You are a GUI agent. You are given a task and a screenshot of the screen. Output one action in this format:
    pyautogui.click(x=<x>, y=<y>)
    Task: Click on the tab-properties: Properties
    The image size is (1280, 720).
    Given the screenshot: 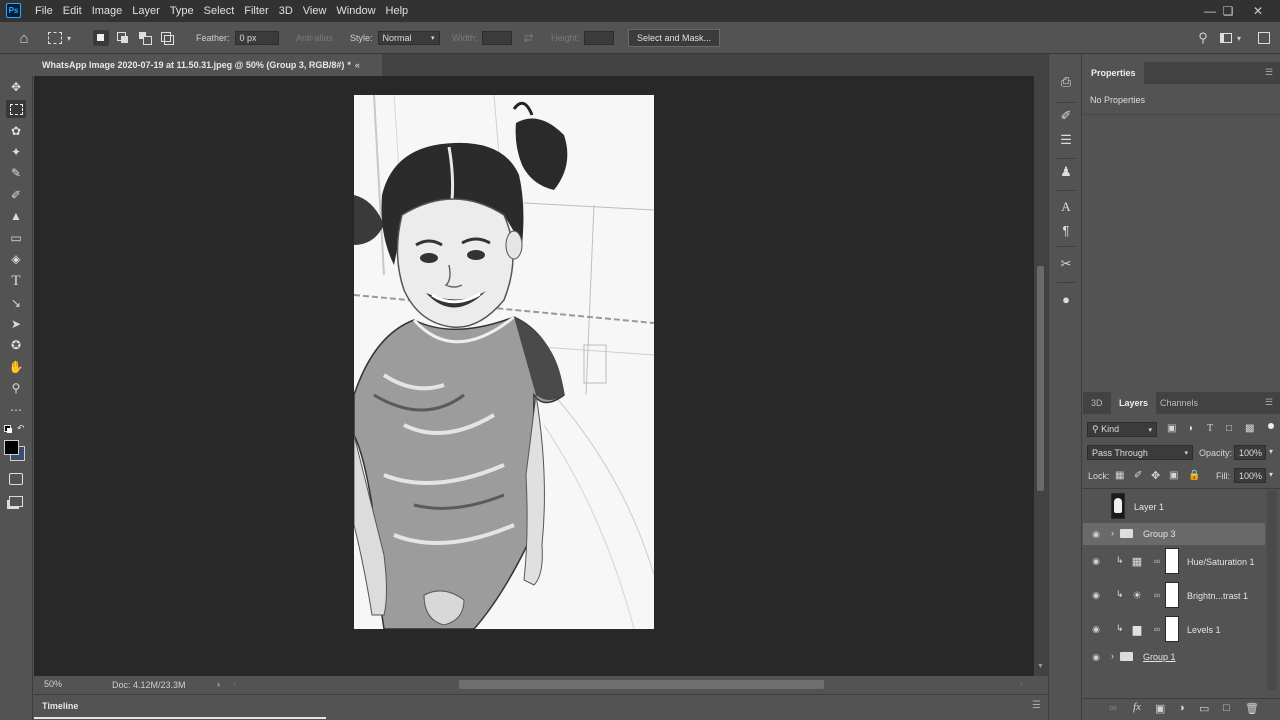 What is the action you would take?
    pyautogui.click(x=1113, y=73)
    